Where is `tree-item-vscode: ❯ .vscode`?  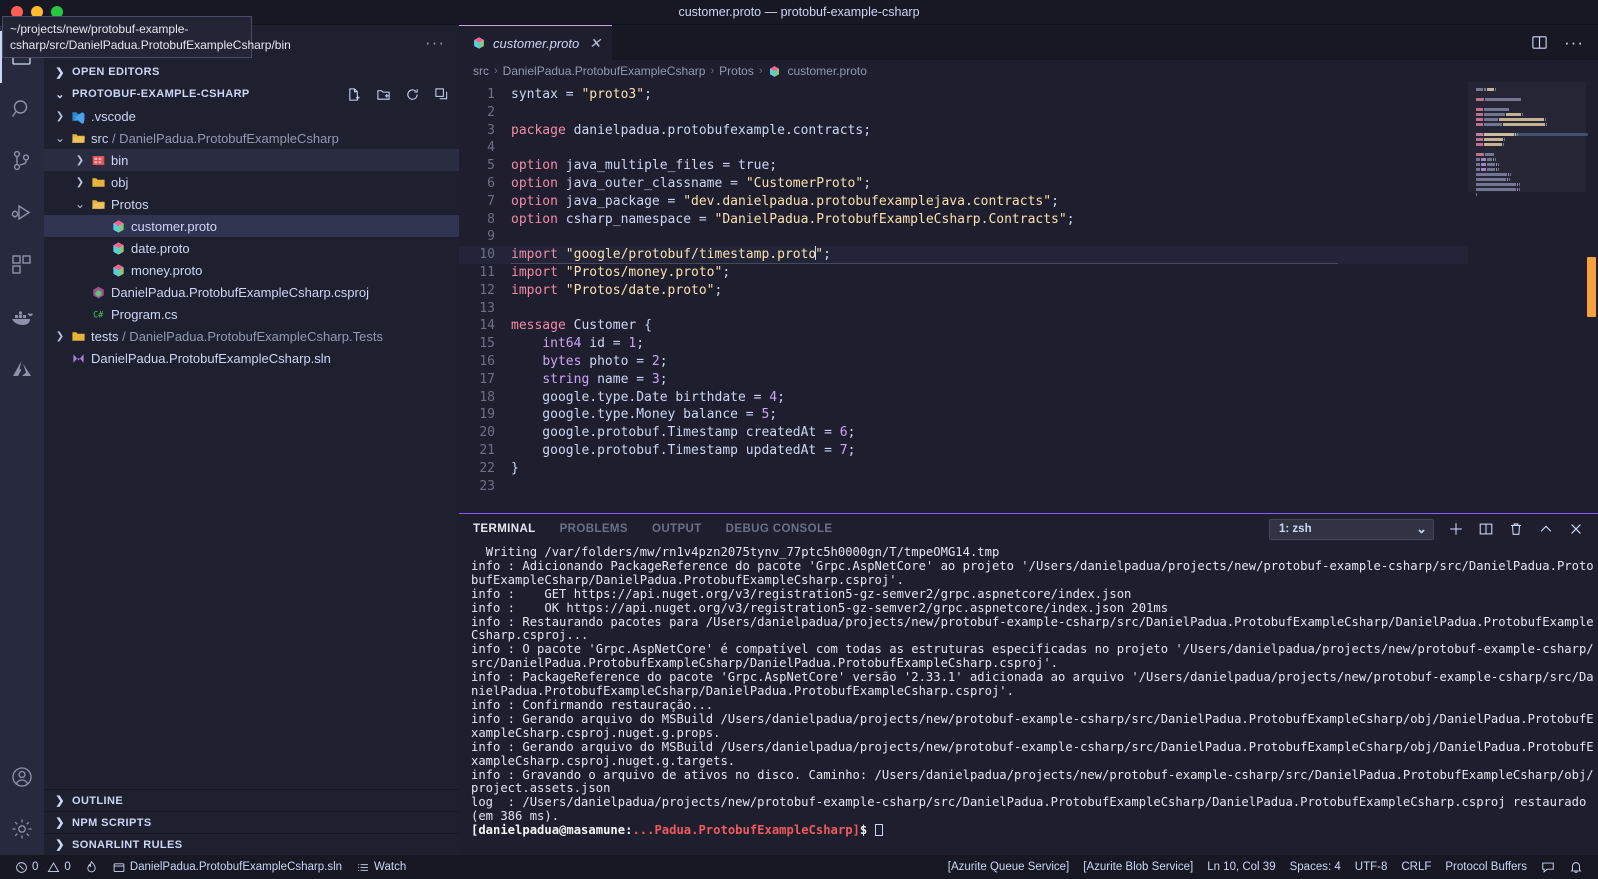 tree-item-vscode: ❯ .vscode is located at coordinates (251, 116).